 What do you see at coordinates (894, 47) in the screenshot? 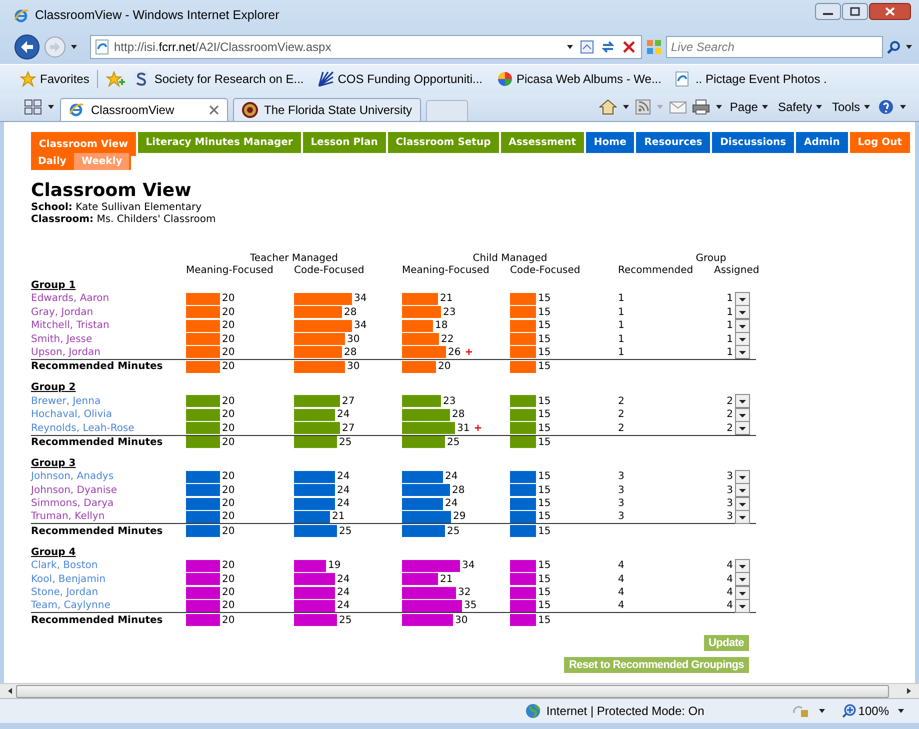
I see `search-icon` at bounding box center [894, 47].